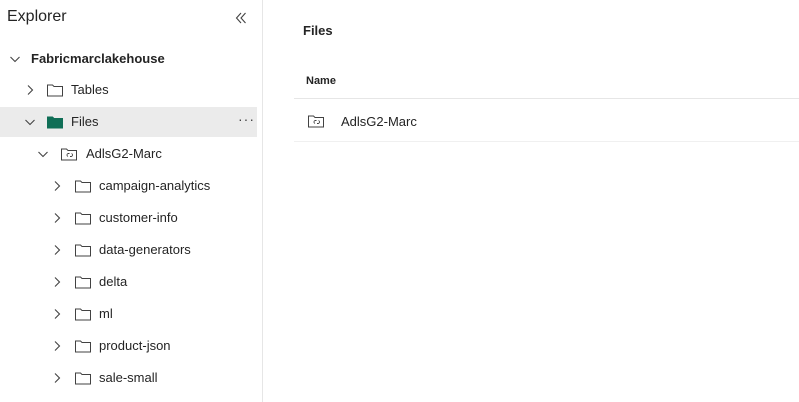  I want to click on tree-item-label: Tables, so click(90, 89).